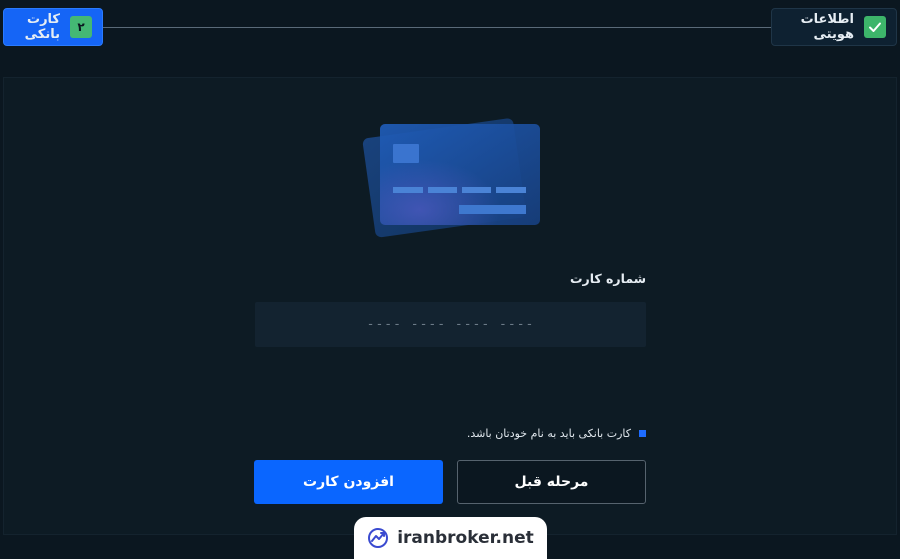 This screenshot has width=900, height=559. Describe the element at coordinates (465, 538) in the screenshot. I see `watermark-text: iranbroker.net` at that location.